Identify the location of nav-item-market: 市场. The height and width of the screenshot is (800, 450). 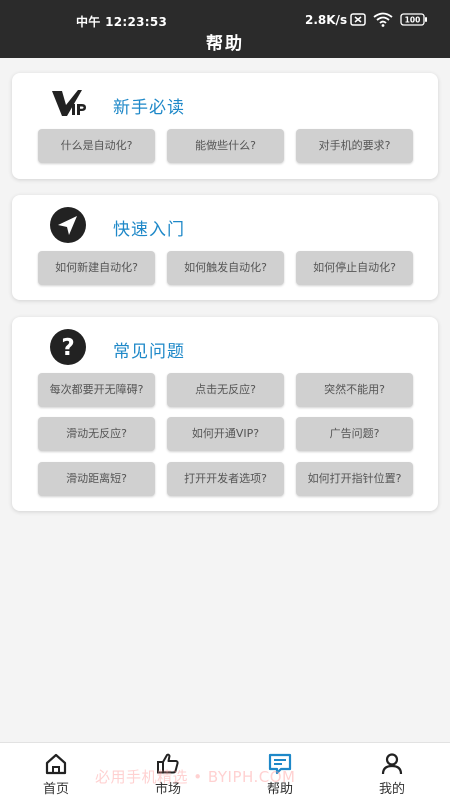
(168, 771).